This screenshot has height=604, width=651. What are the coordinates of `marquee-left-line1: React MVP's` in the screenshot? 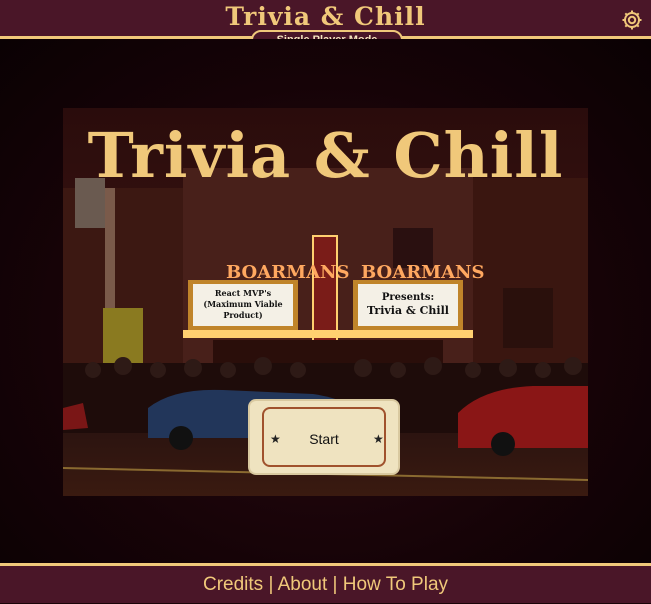 It's located at (243, 293).